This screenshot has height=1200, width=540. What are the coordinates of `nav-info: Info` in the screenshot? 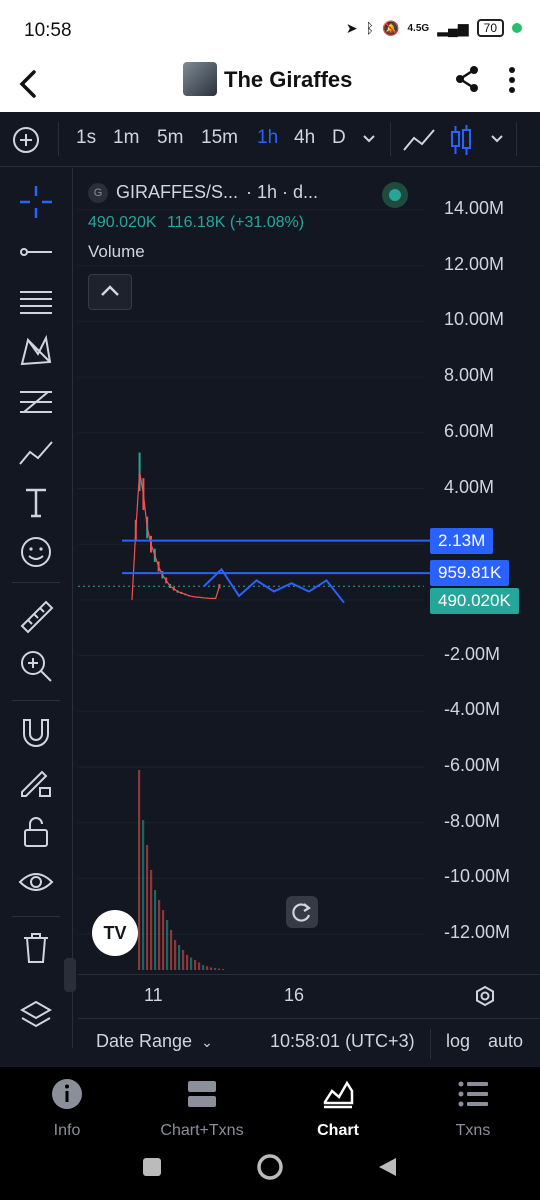 It's located at (67, 1108).